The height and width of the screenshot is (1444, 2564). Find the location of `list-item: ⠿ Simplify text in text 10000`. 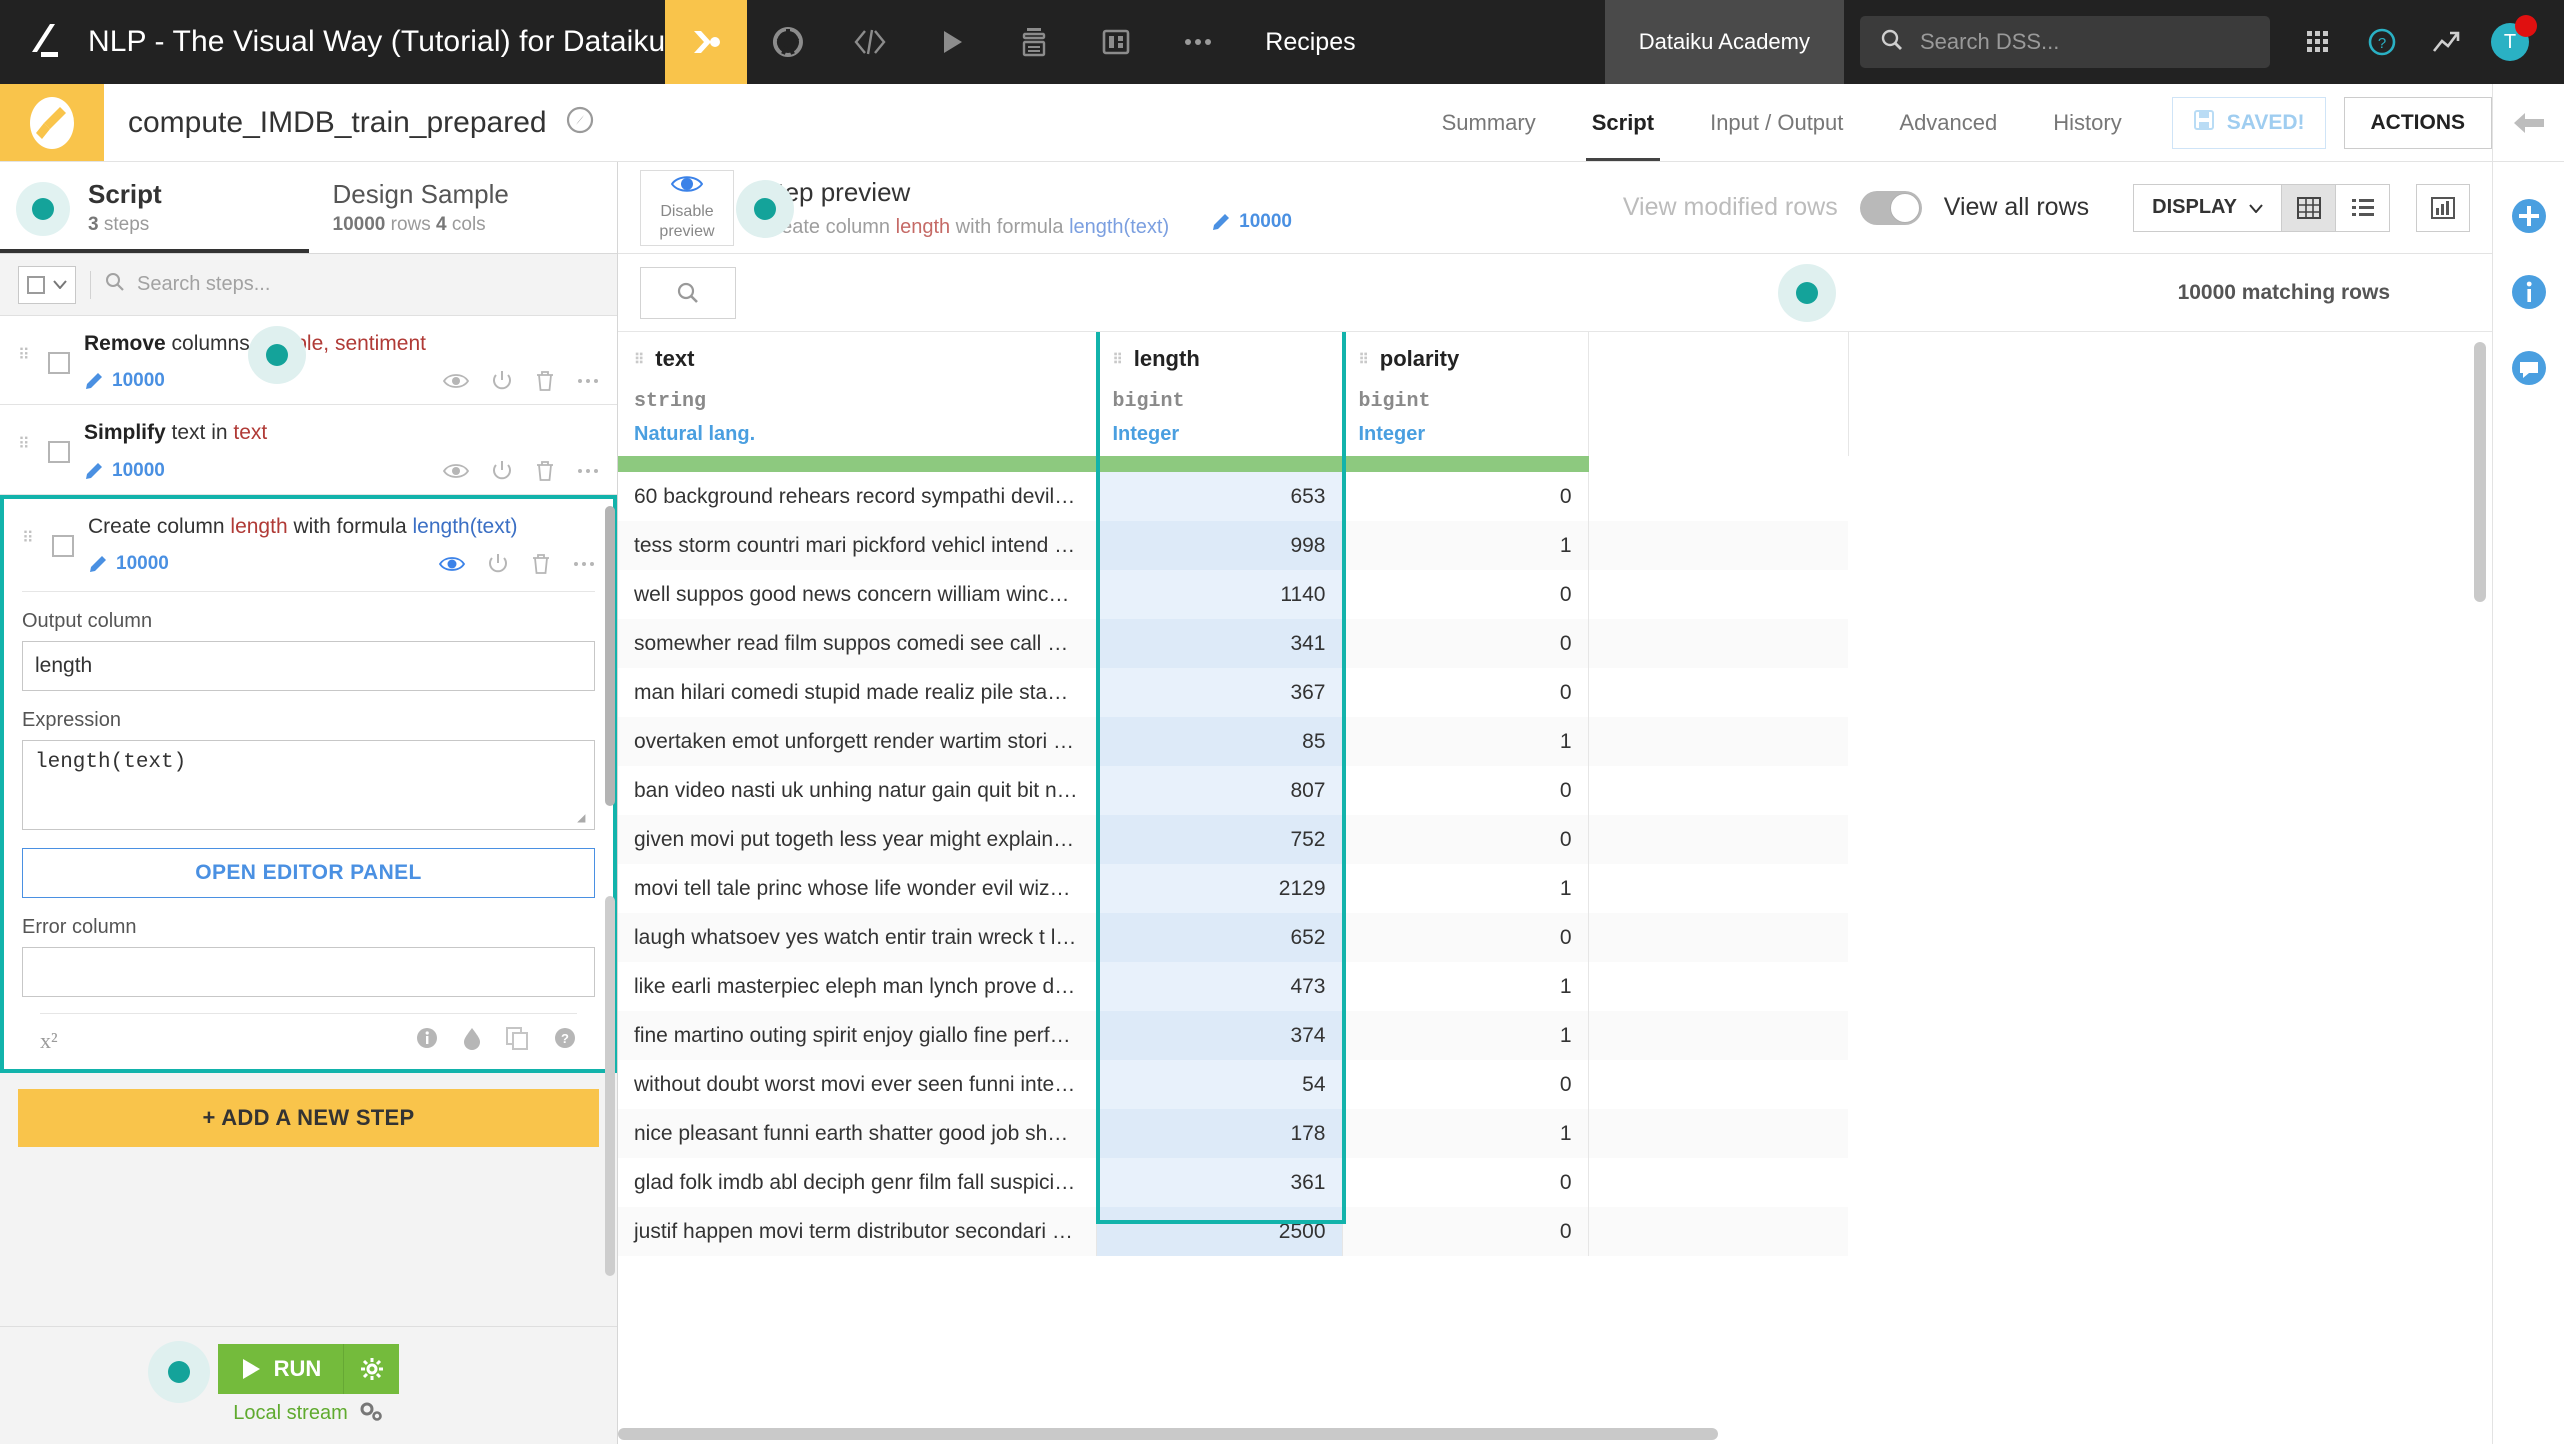

list-item: ⠿ Simplify text in text 10000 is located at coordinates (308, 450).